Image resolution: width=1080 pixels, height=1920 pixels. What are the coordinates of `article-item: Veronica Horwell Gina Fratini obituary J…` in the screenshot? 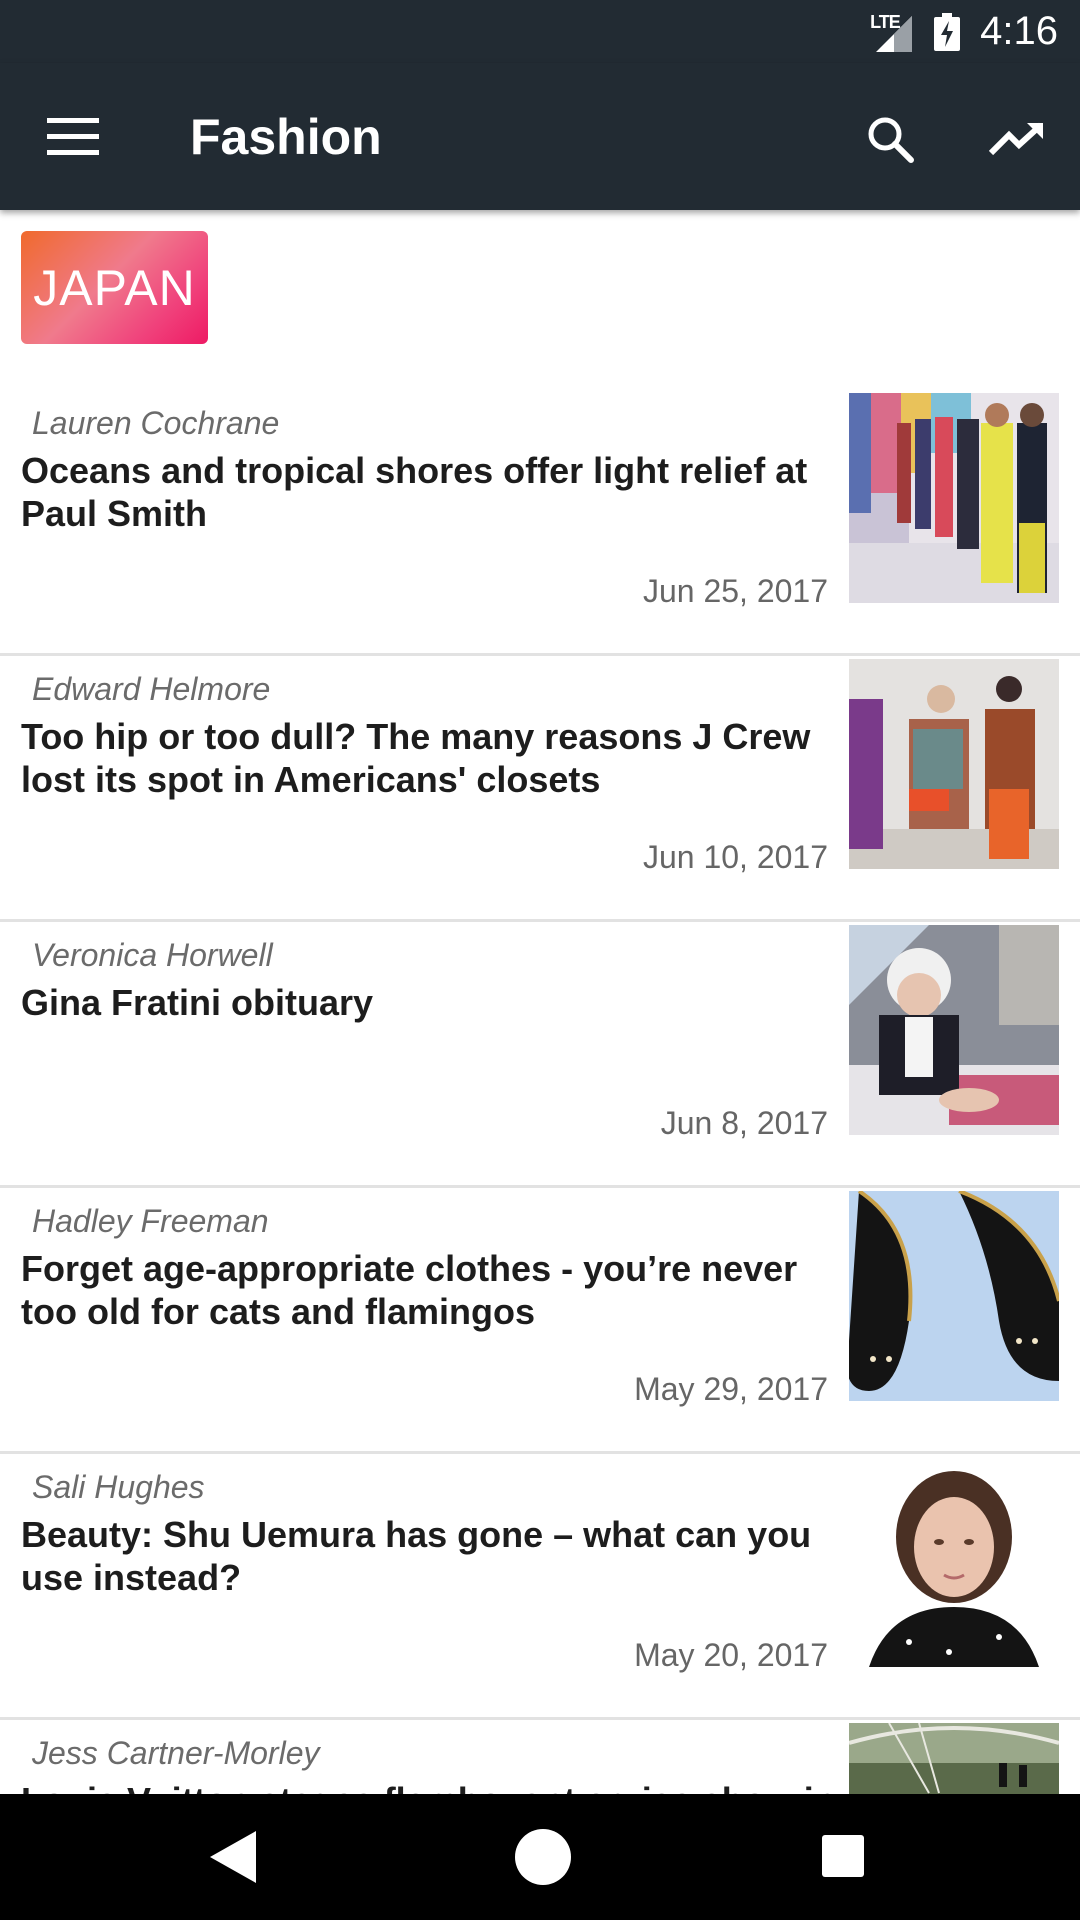 It's located at (540, 1053).